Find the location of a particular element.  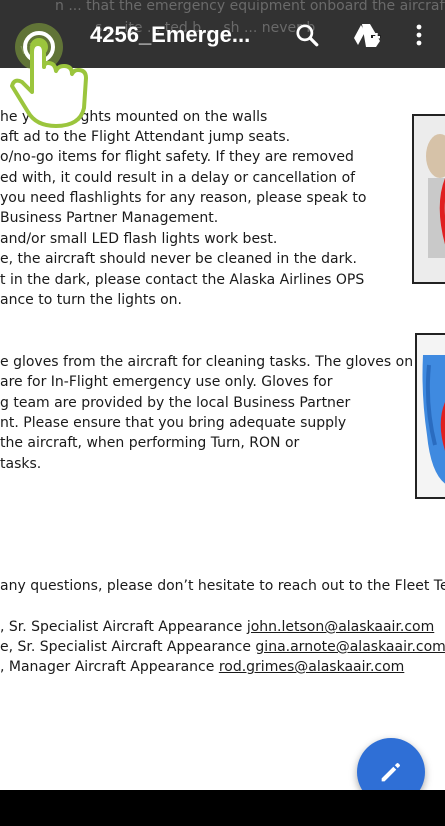

gloves-photo-graphic is located at coordinates (431, 416).